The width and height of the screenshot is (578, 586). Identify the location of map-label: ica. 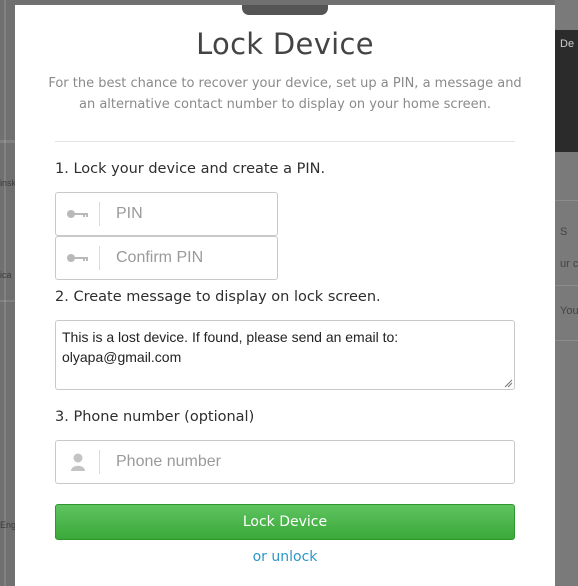
(6, 275).